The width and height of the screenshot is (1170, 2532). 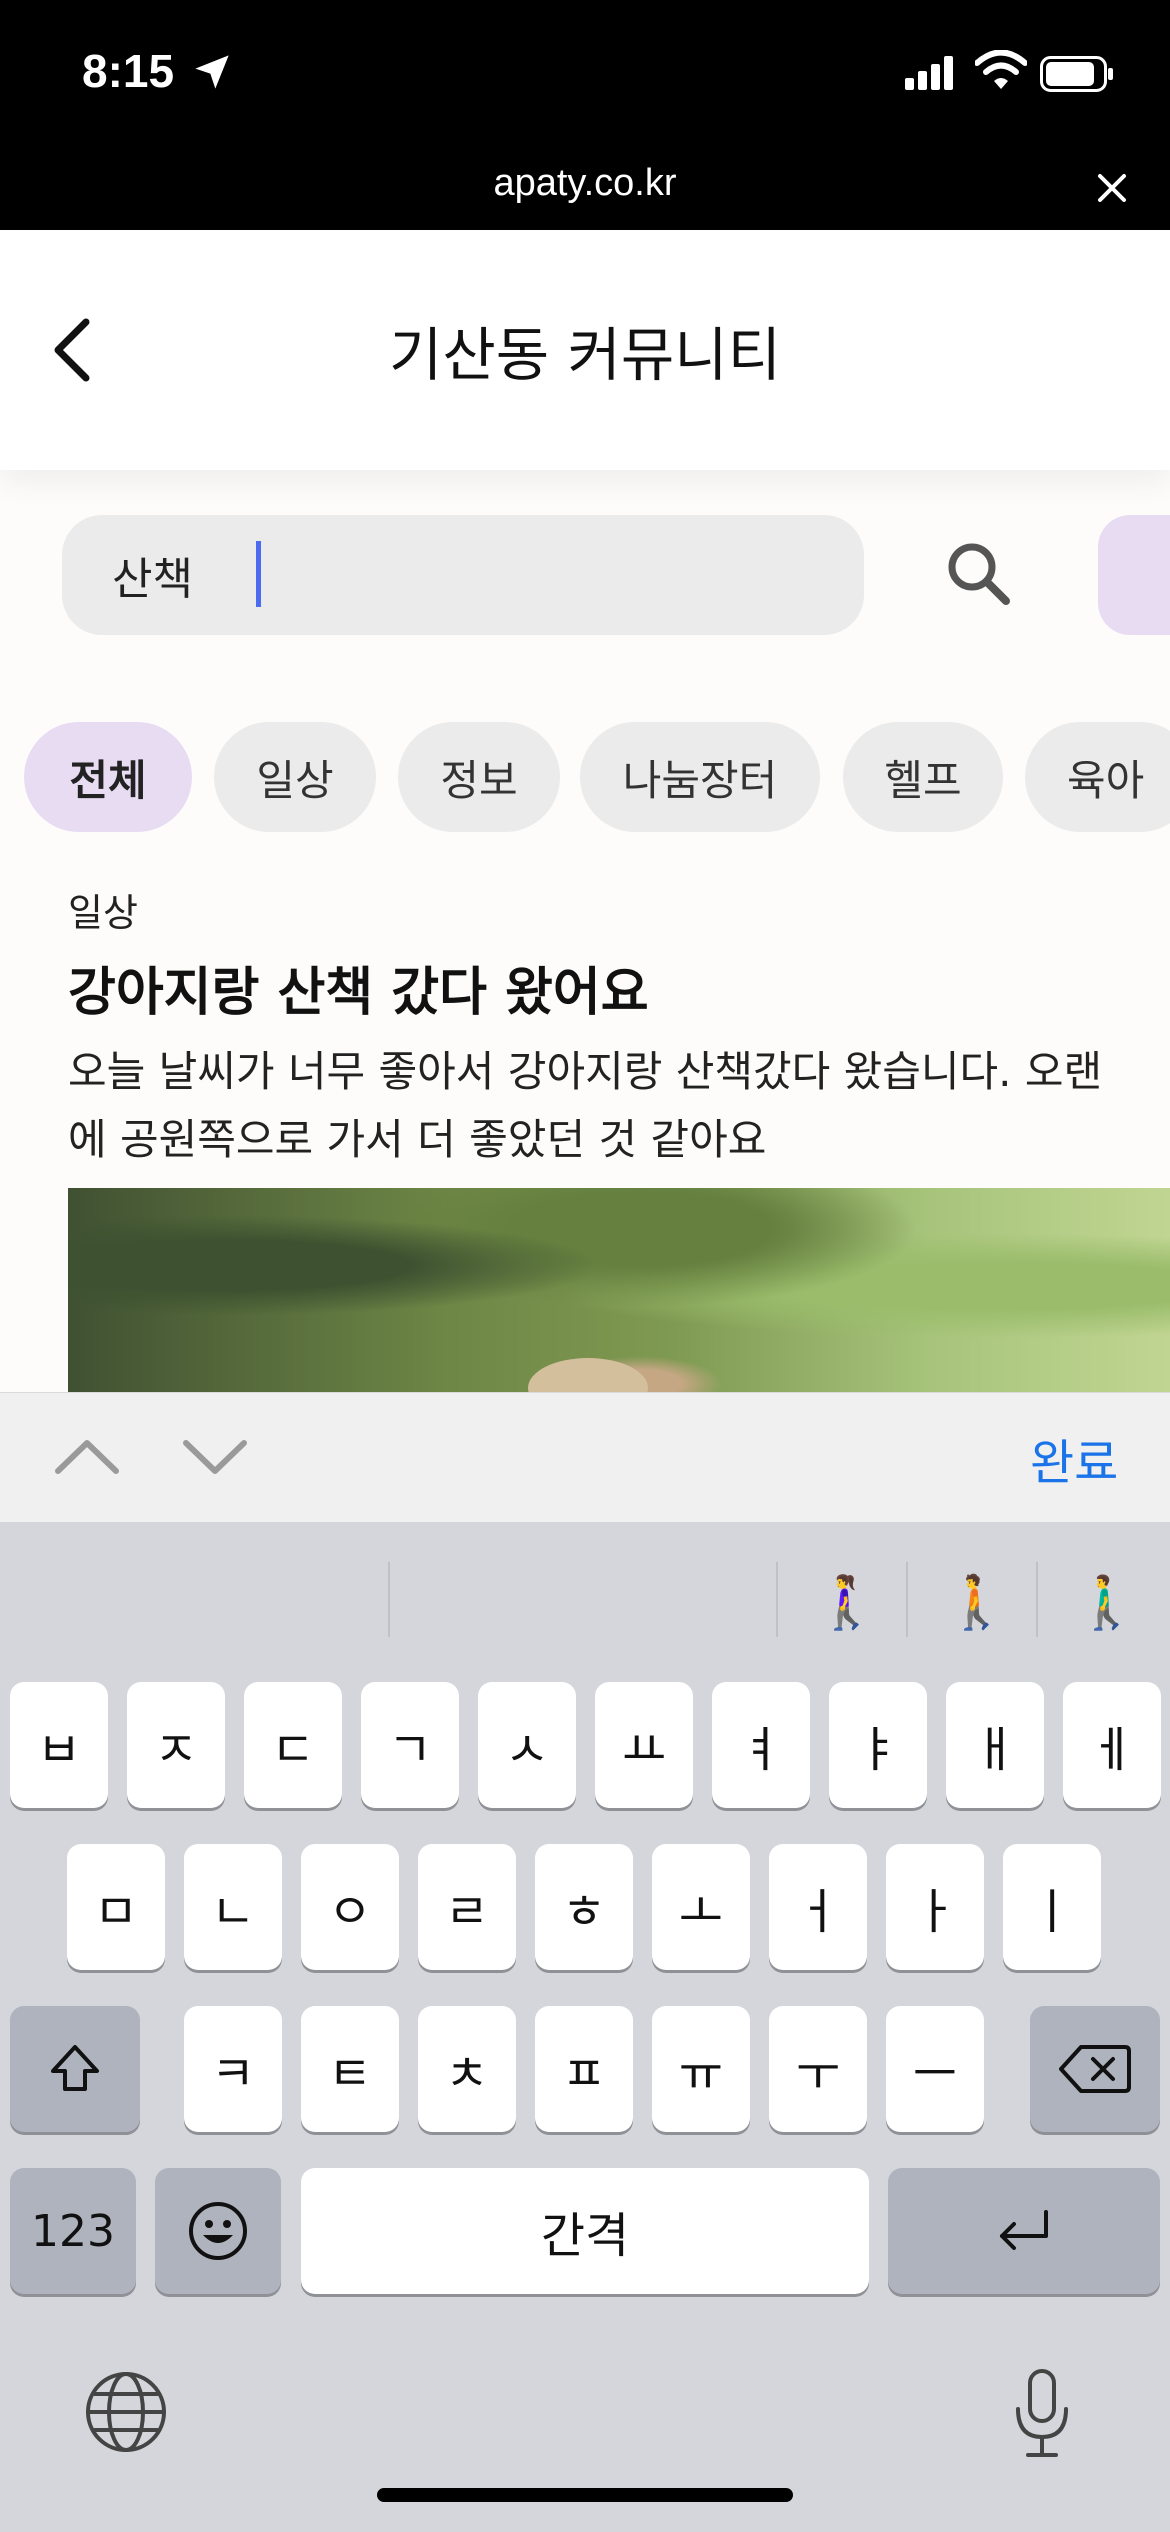 What do you see at coordinates (585, 75) in the screenshot?
I see `status-bar: 8:15` at bounding box center [585, 75].